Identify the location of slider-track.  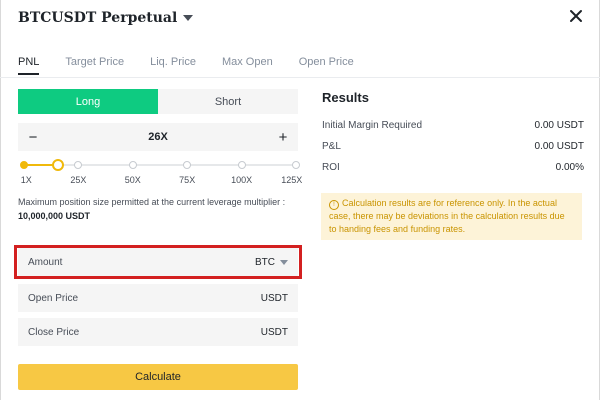
(160, 165).